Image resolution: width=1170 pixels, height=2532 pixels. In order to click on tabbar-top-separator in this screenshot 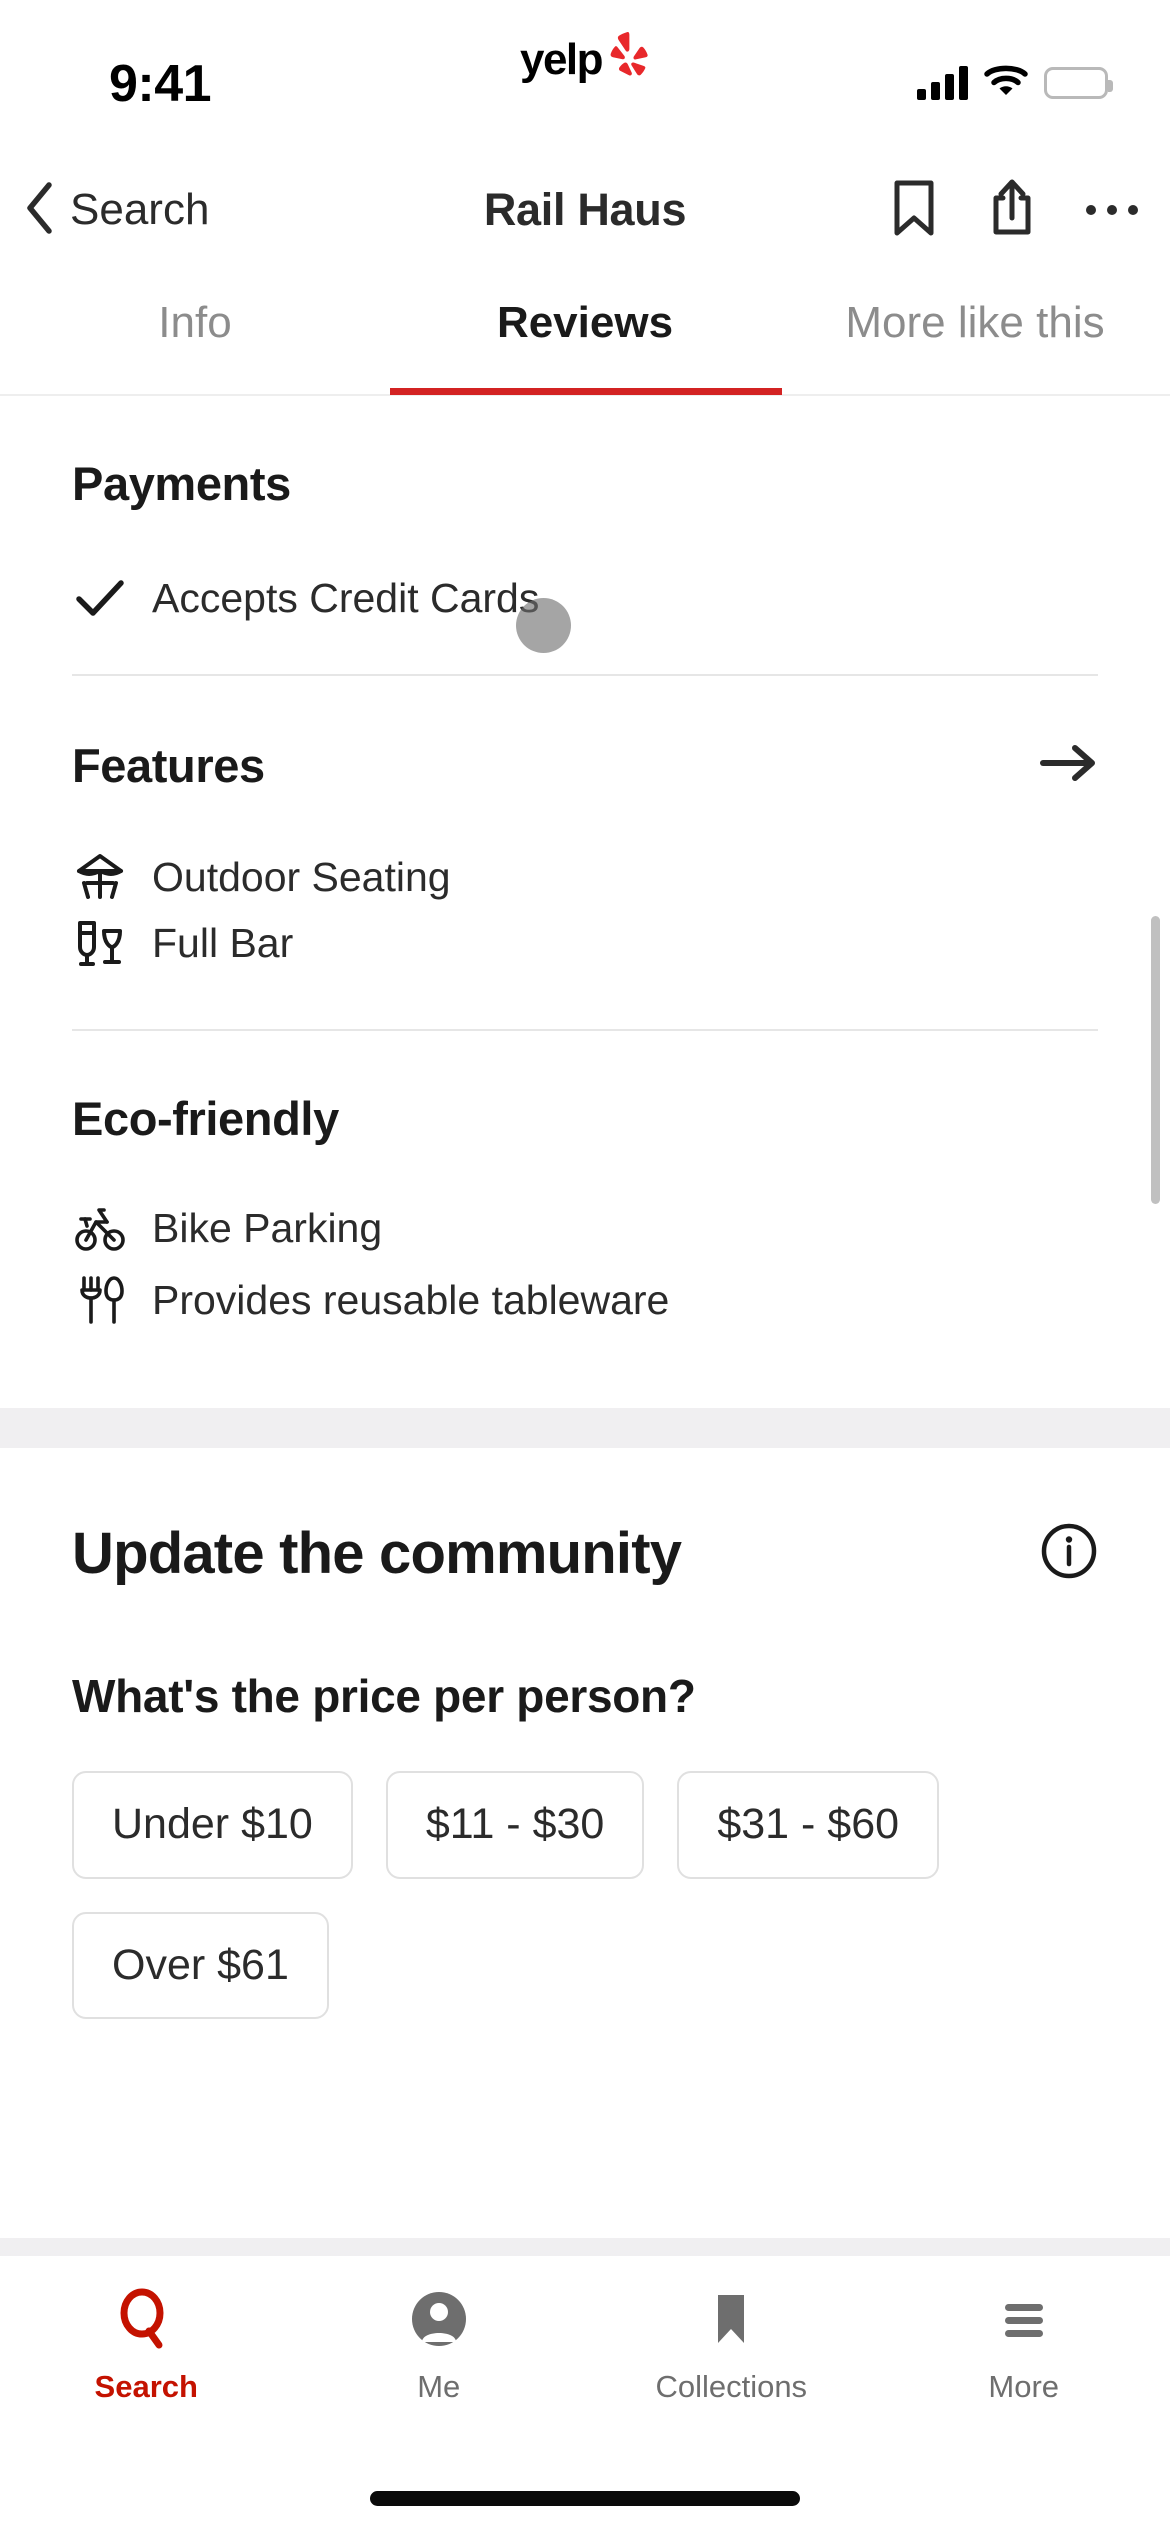, I will do `click(585, 2247)`.